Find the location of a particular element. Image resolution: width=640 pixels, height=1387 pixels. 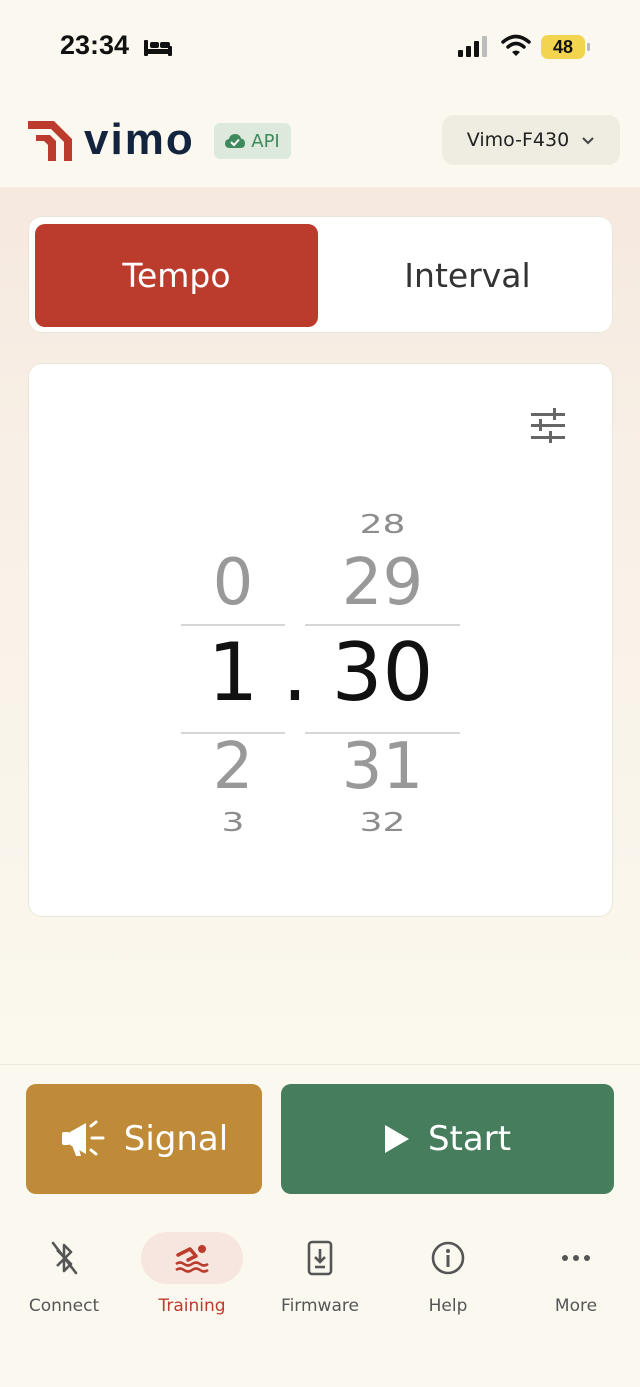

nav-label-firmware: Firmware is located at coordinates (320, 1306).